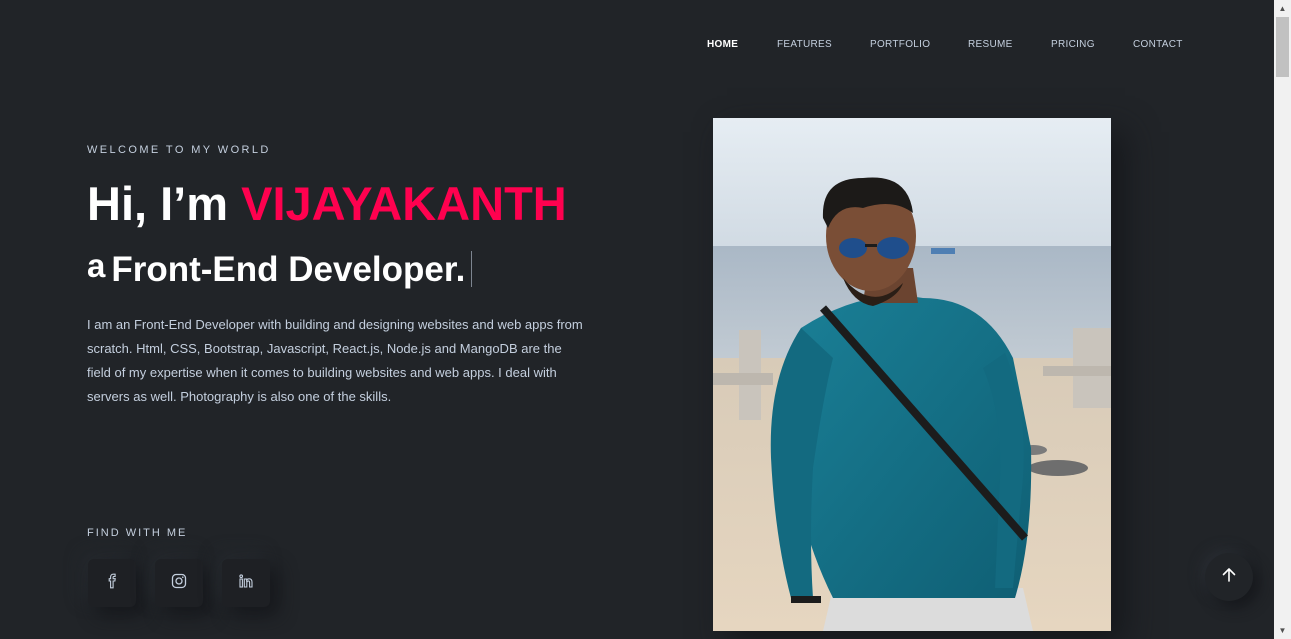  I want to click on linkedin-button, so click(246, 583).